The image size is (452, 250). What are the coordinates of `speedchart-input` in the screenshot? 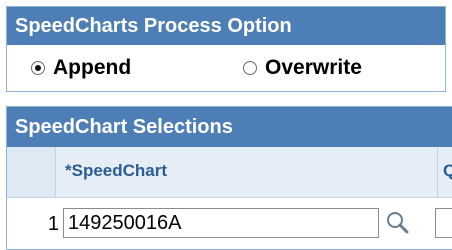 It's located at (221, 223).